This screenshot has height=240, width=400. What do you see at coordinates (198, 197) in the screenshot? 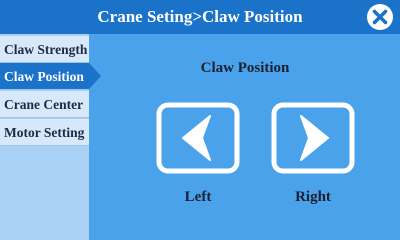
I see `left-button-label: Left` at bounding box center [198, 197].